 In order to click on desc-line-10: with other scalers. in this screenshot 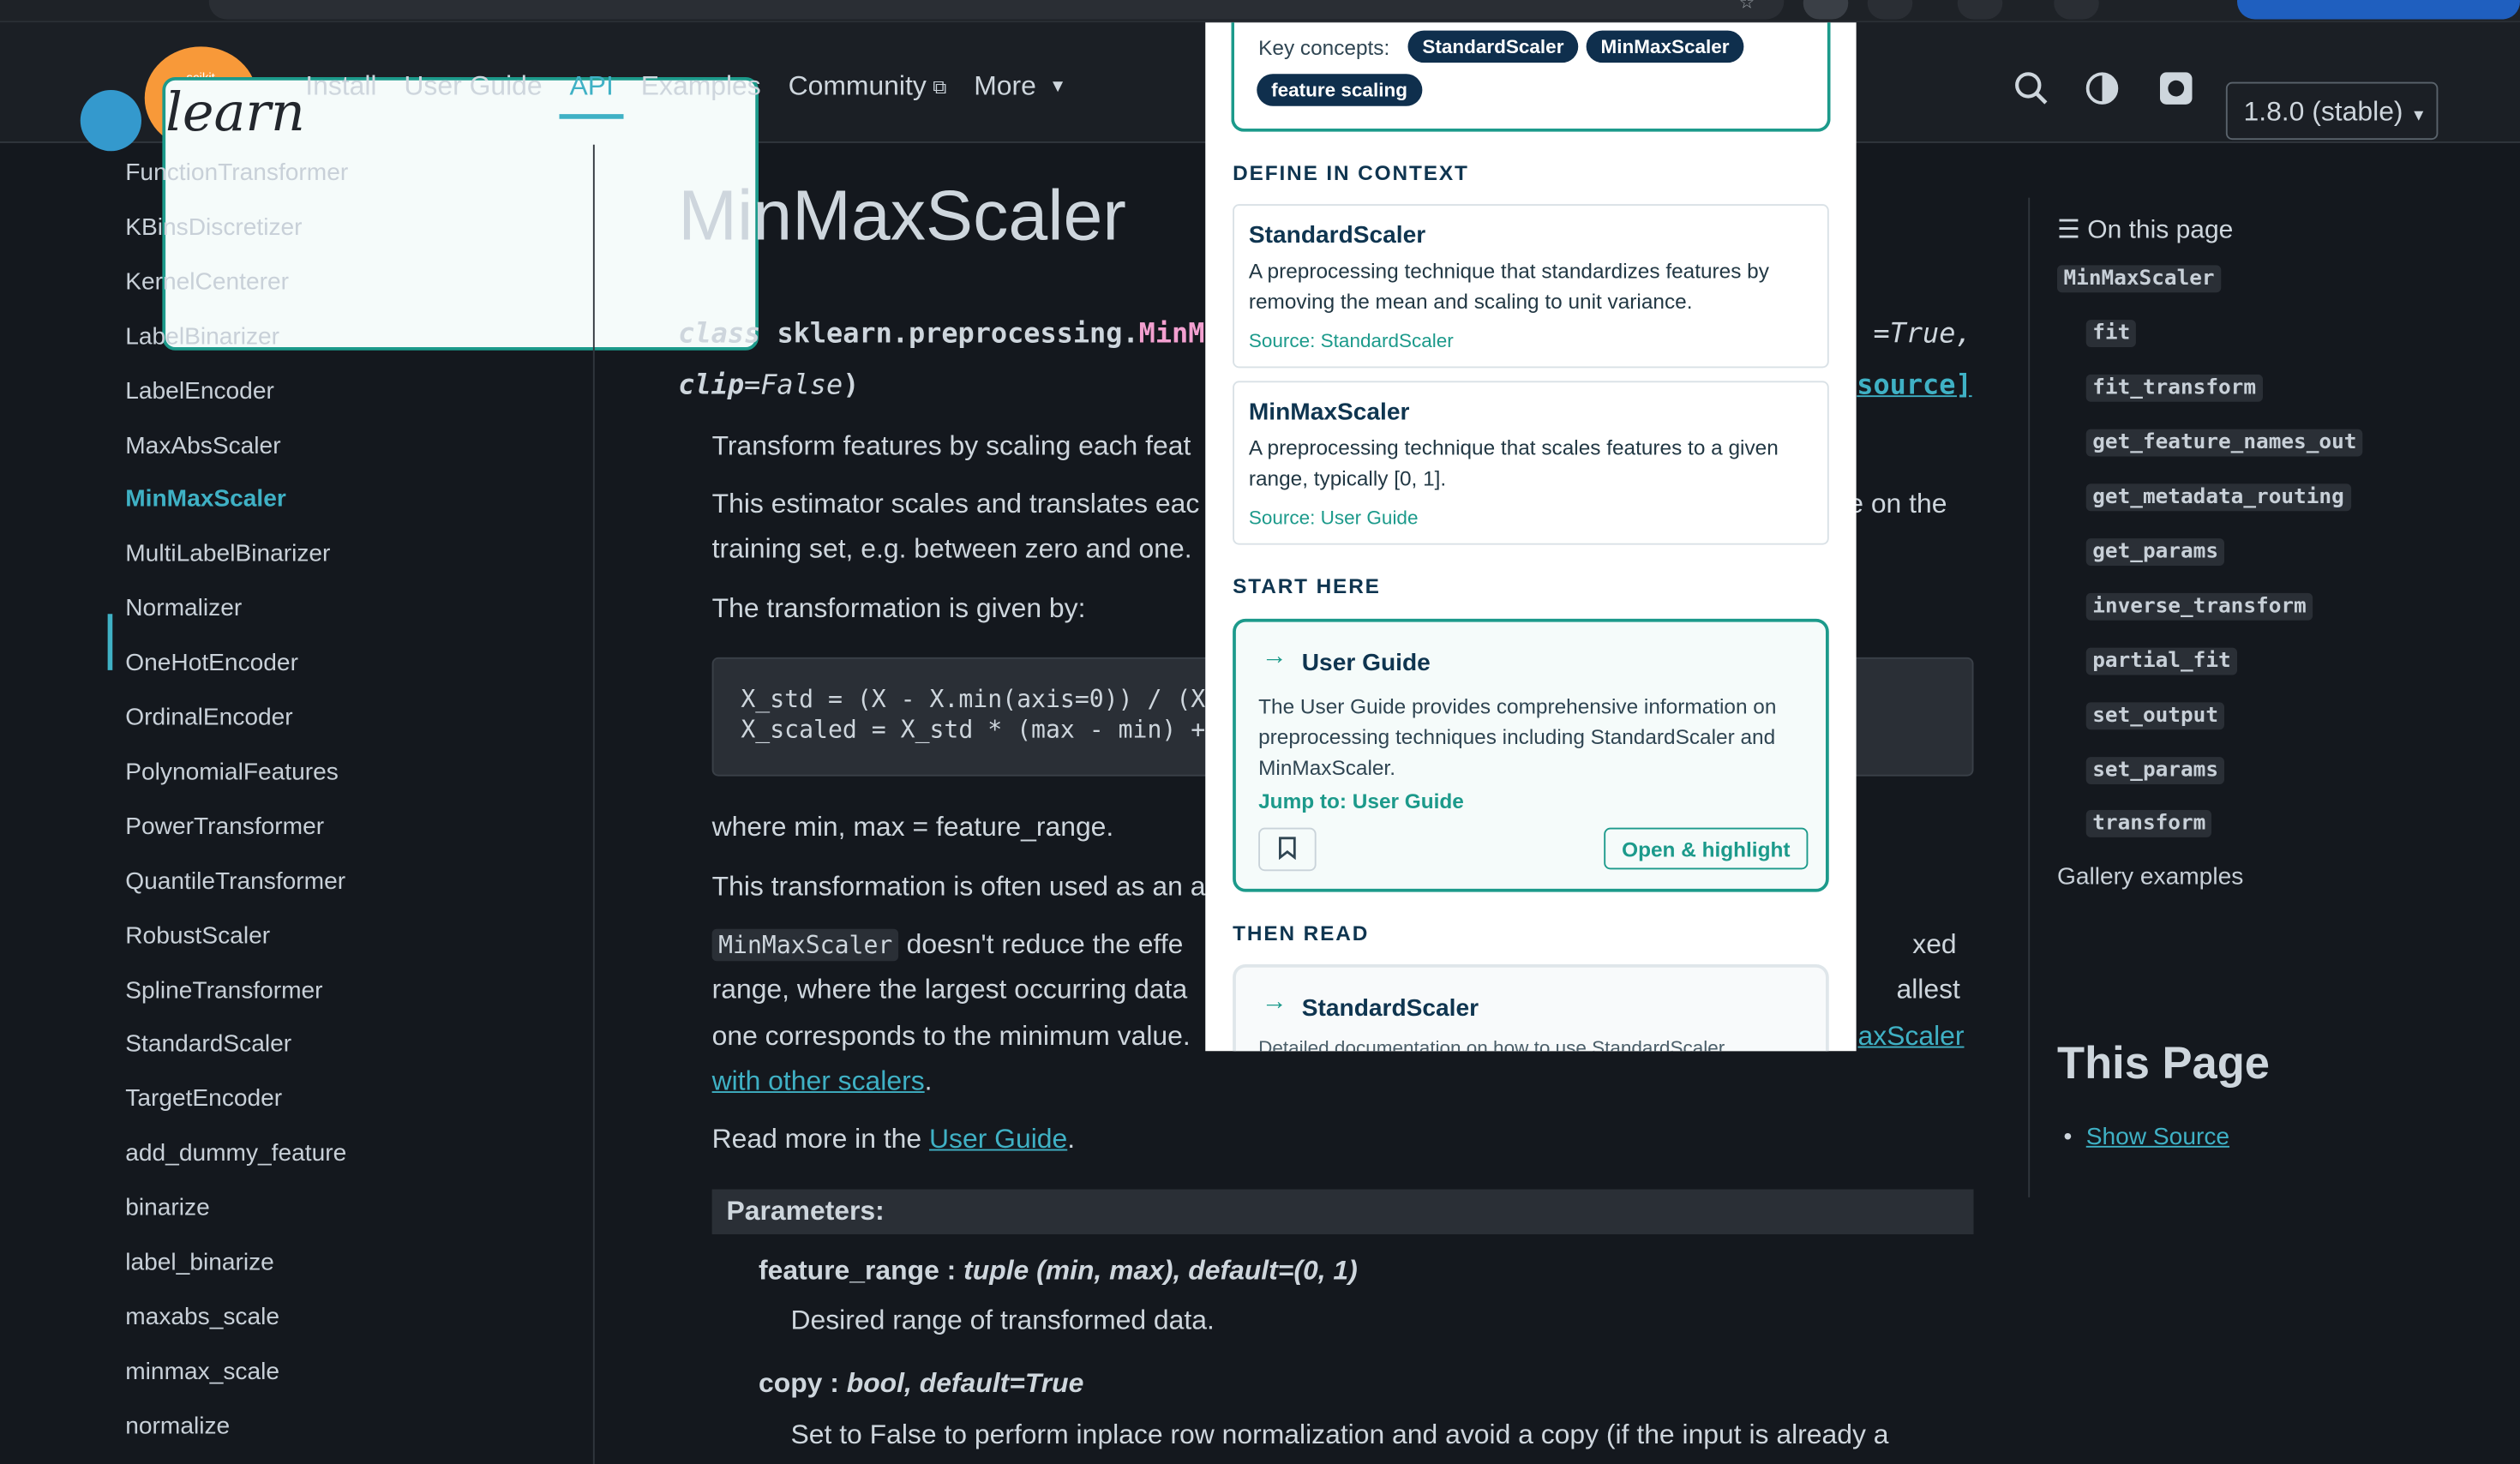, I will do `click(822, 1081)`.